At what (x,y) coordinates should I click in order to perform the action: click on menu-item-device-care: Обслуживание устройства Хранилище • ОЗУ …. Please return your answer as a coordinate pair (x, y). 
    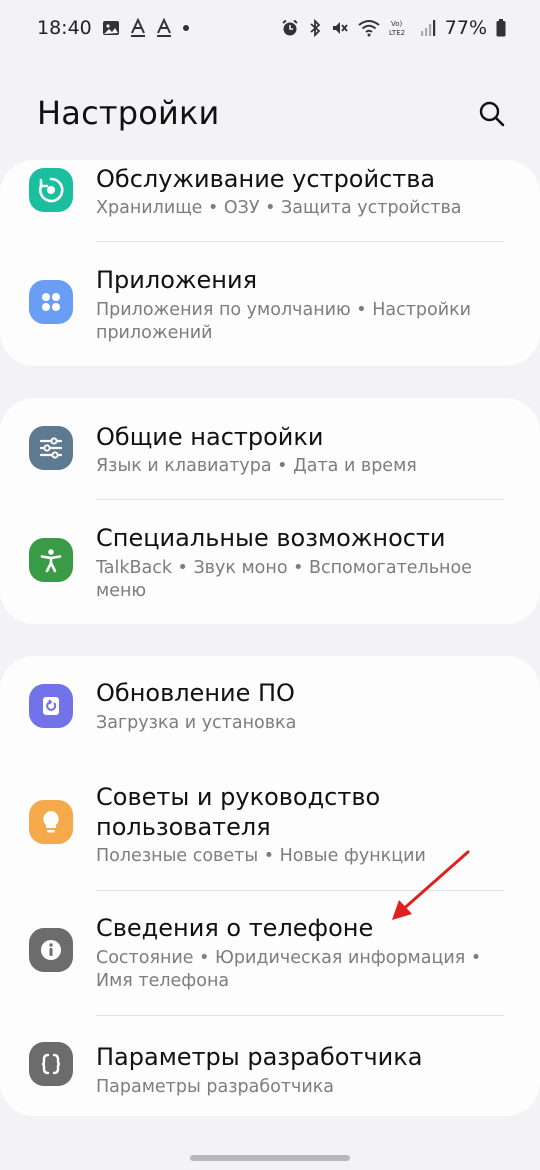
    Looking at the image, I should click on (270, 200).